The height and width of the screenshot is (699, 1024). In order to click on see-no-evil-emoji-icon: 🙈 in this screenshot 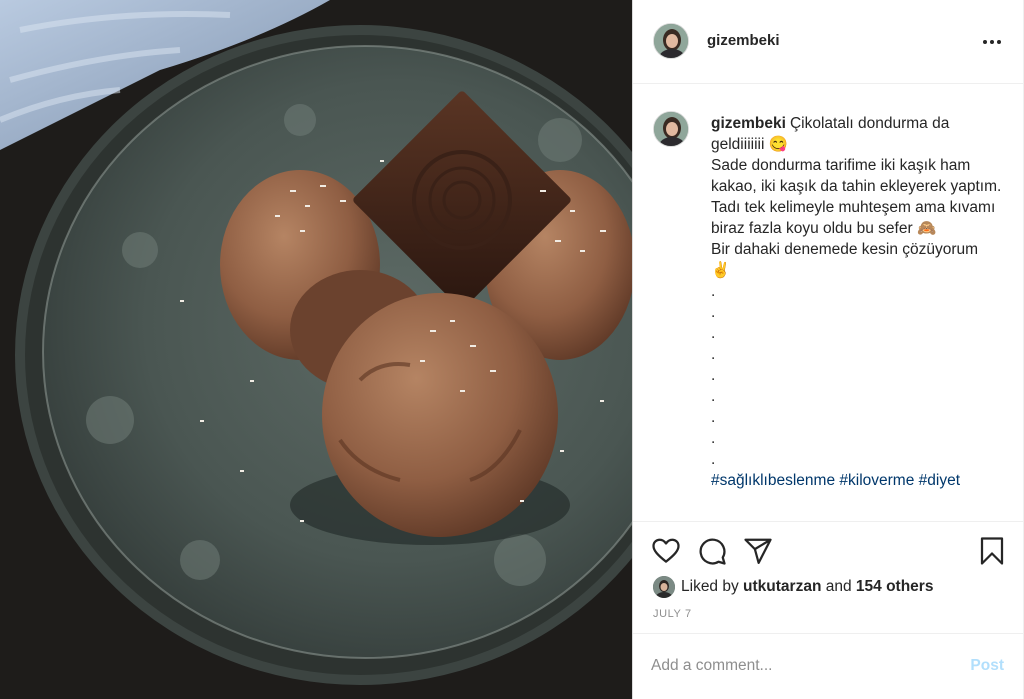, I will do `click(926, 228)`.